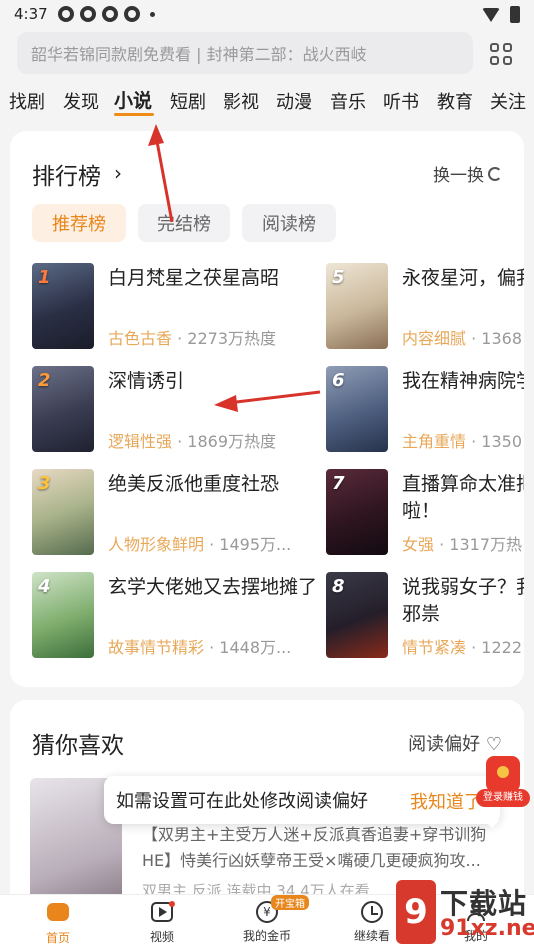  Describe the element at coordinates (493, 744) in the screenshot. I see `heart-icon: ♡` at that location.